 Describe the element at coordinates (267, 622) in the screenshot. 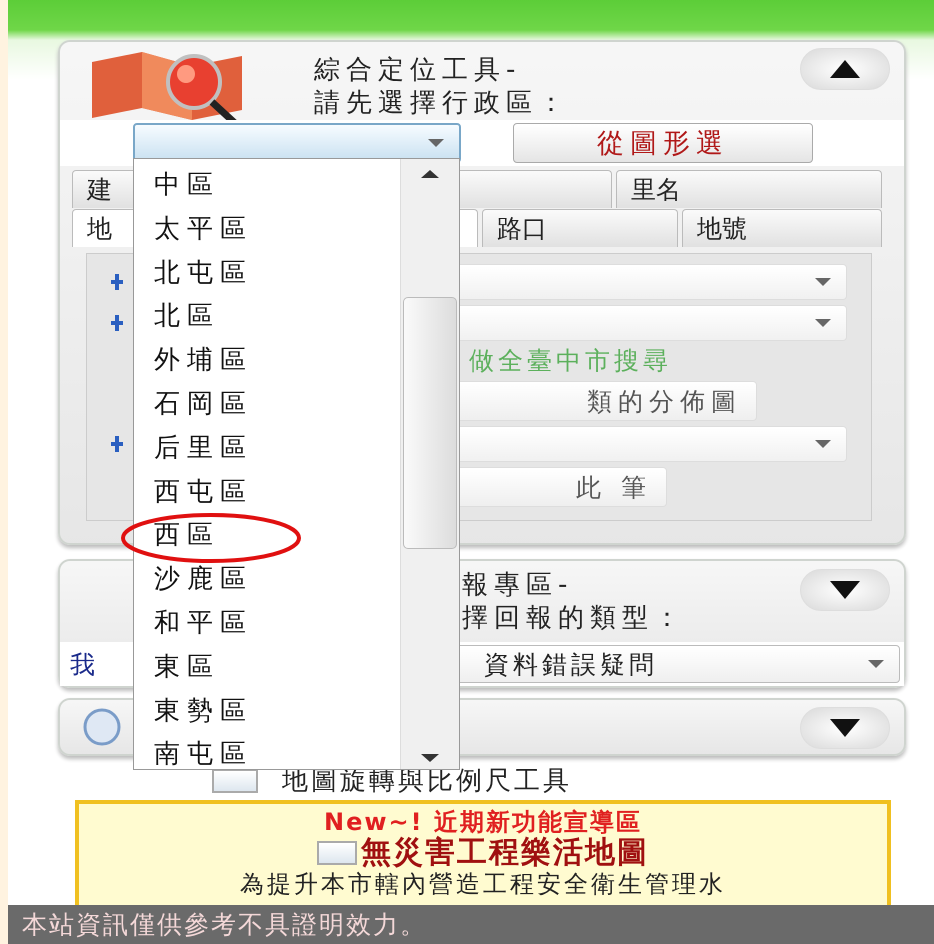

I see `dropdown-option: 和平區` at that location.